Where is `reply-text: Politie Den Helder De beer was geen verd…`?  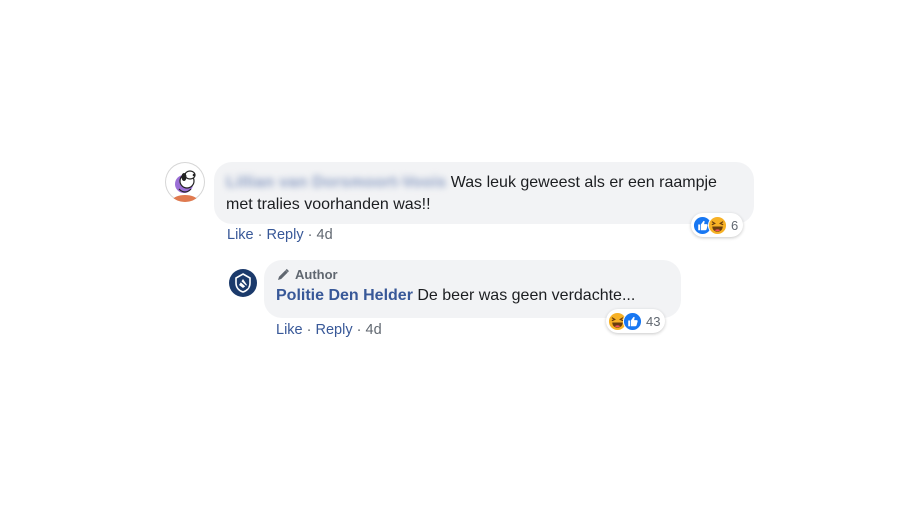
reply-text: Politie Den Helder De beer was geen verd… is located at coordinates (472, 296).